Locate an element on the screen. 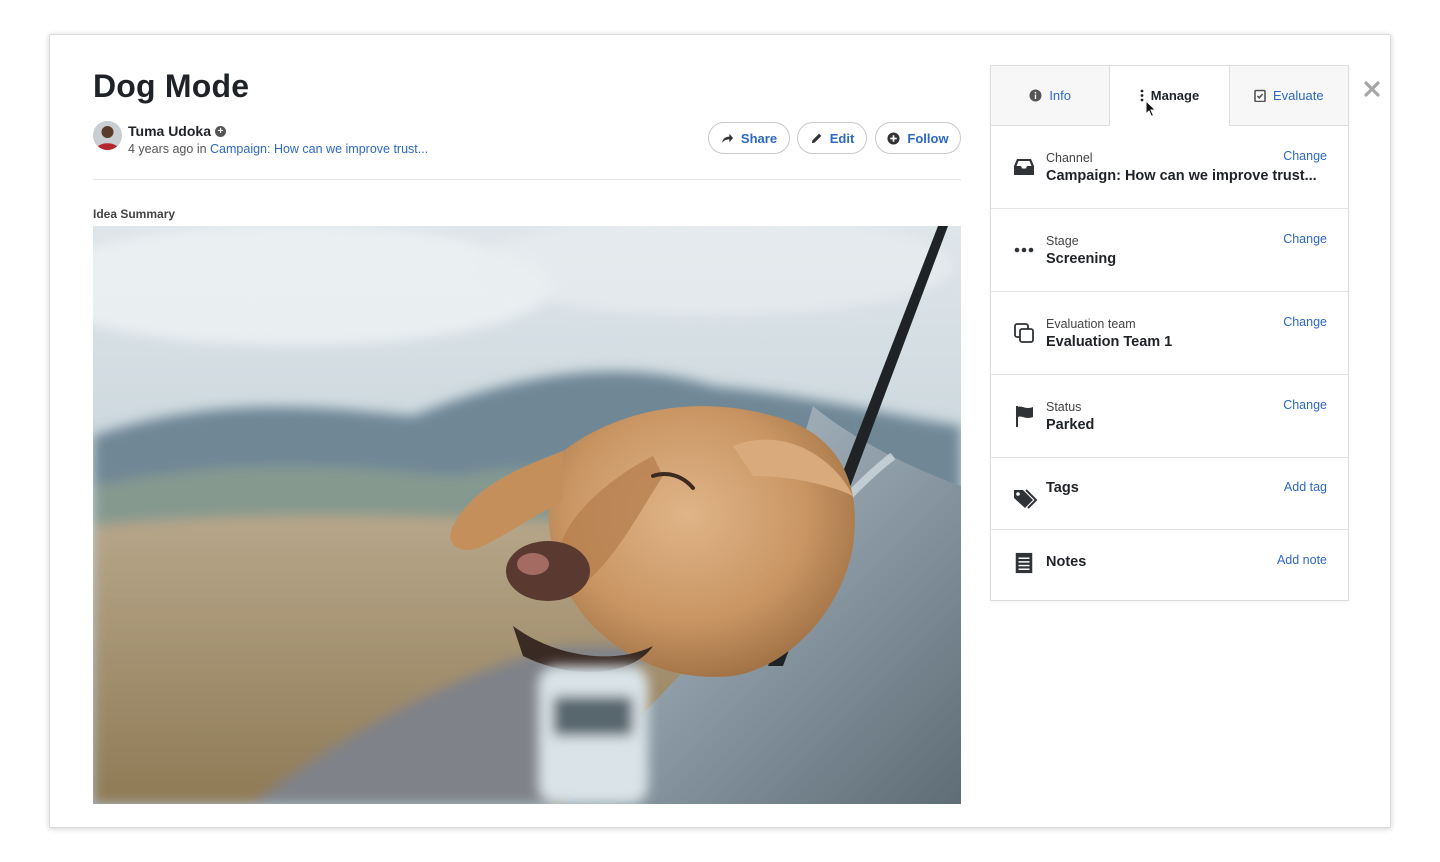 Image resolution: width=1440 pixels, height=862 pixels. channel-label: Channel is located at coordinates (1069, 158).